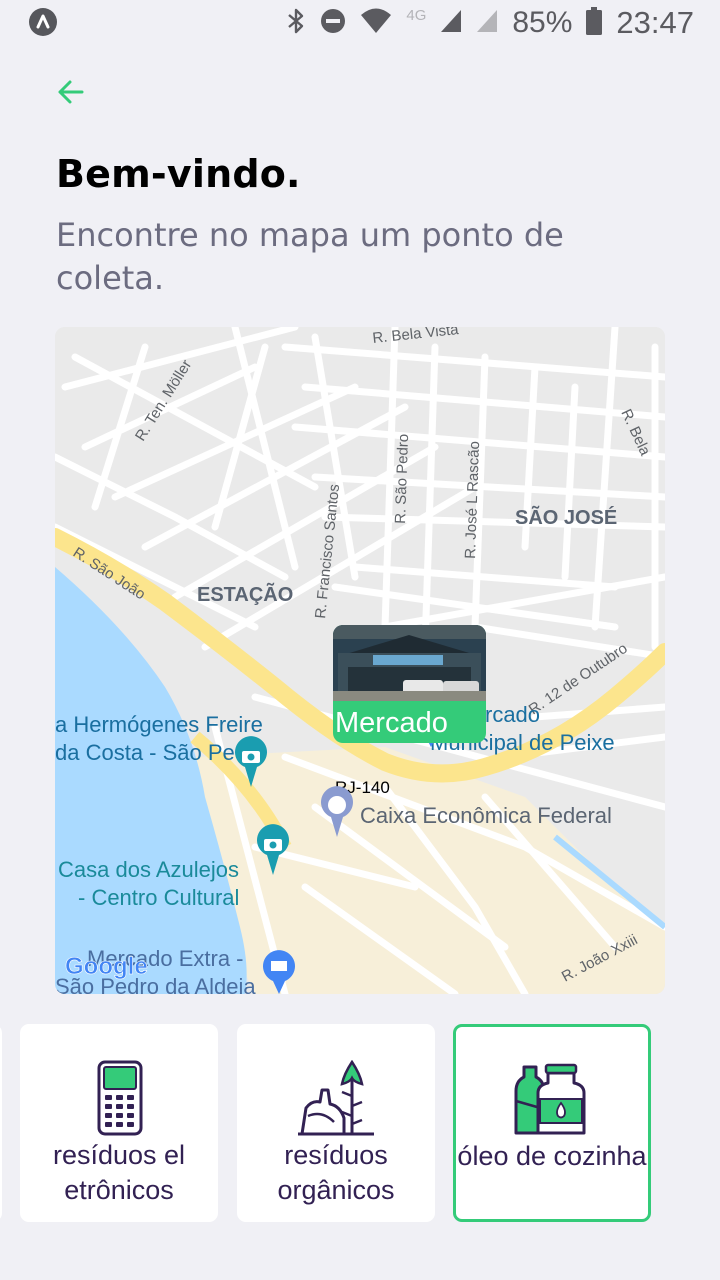 This screenshot has width=720, height=1280. Describe the element at coordinates (655, 22) in the screenshot. I see `clock: 23:47` at that location.